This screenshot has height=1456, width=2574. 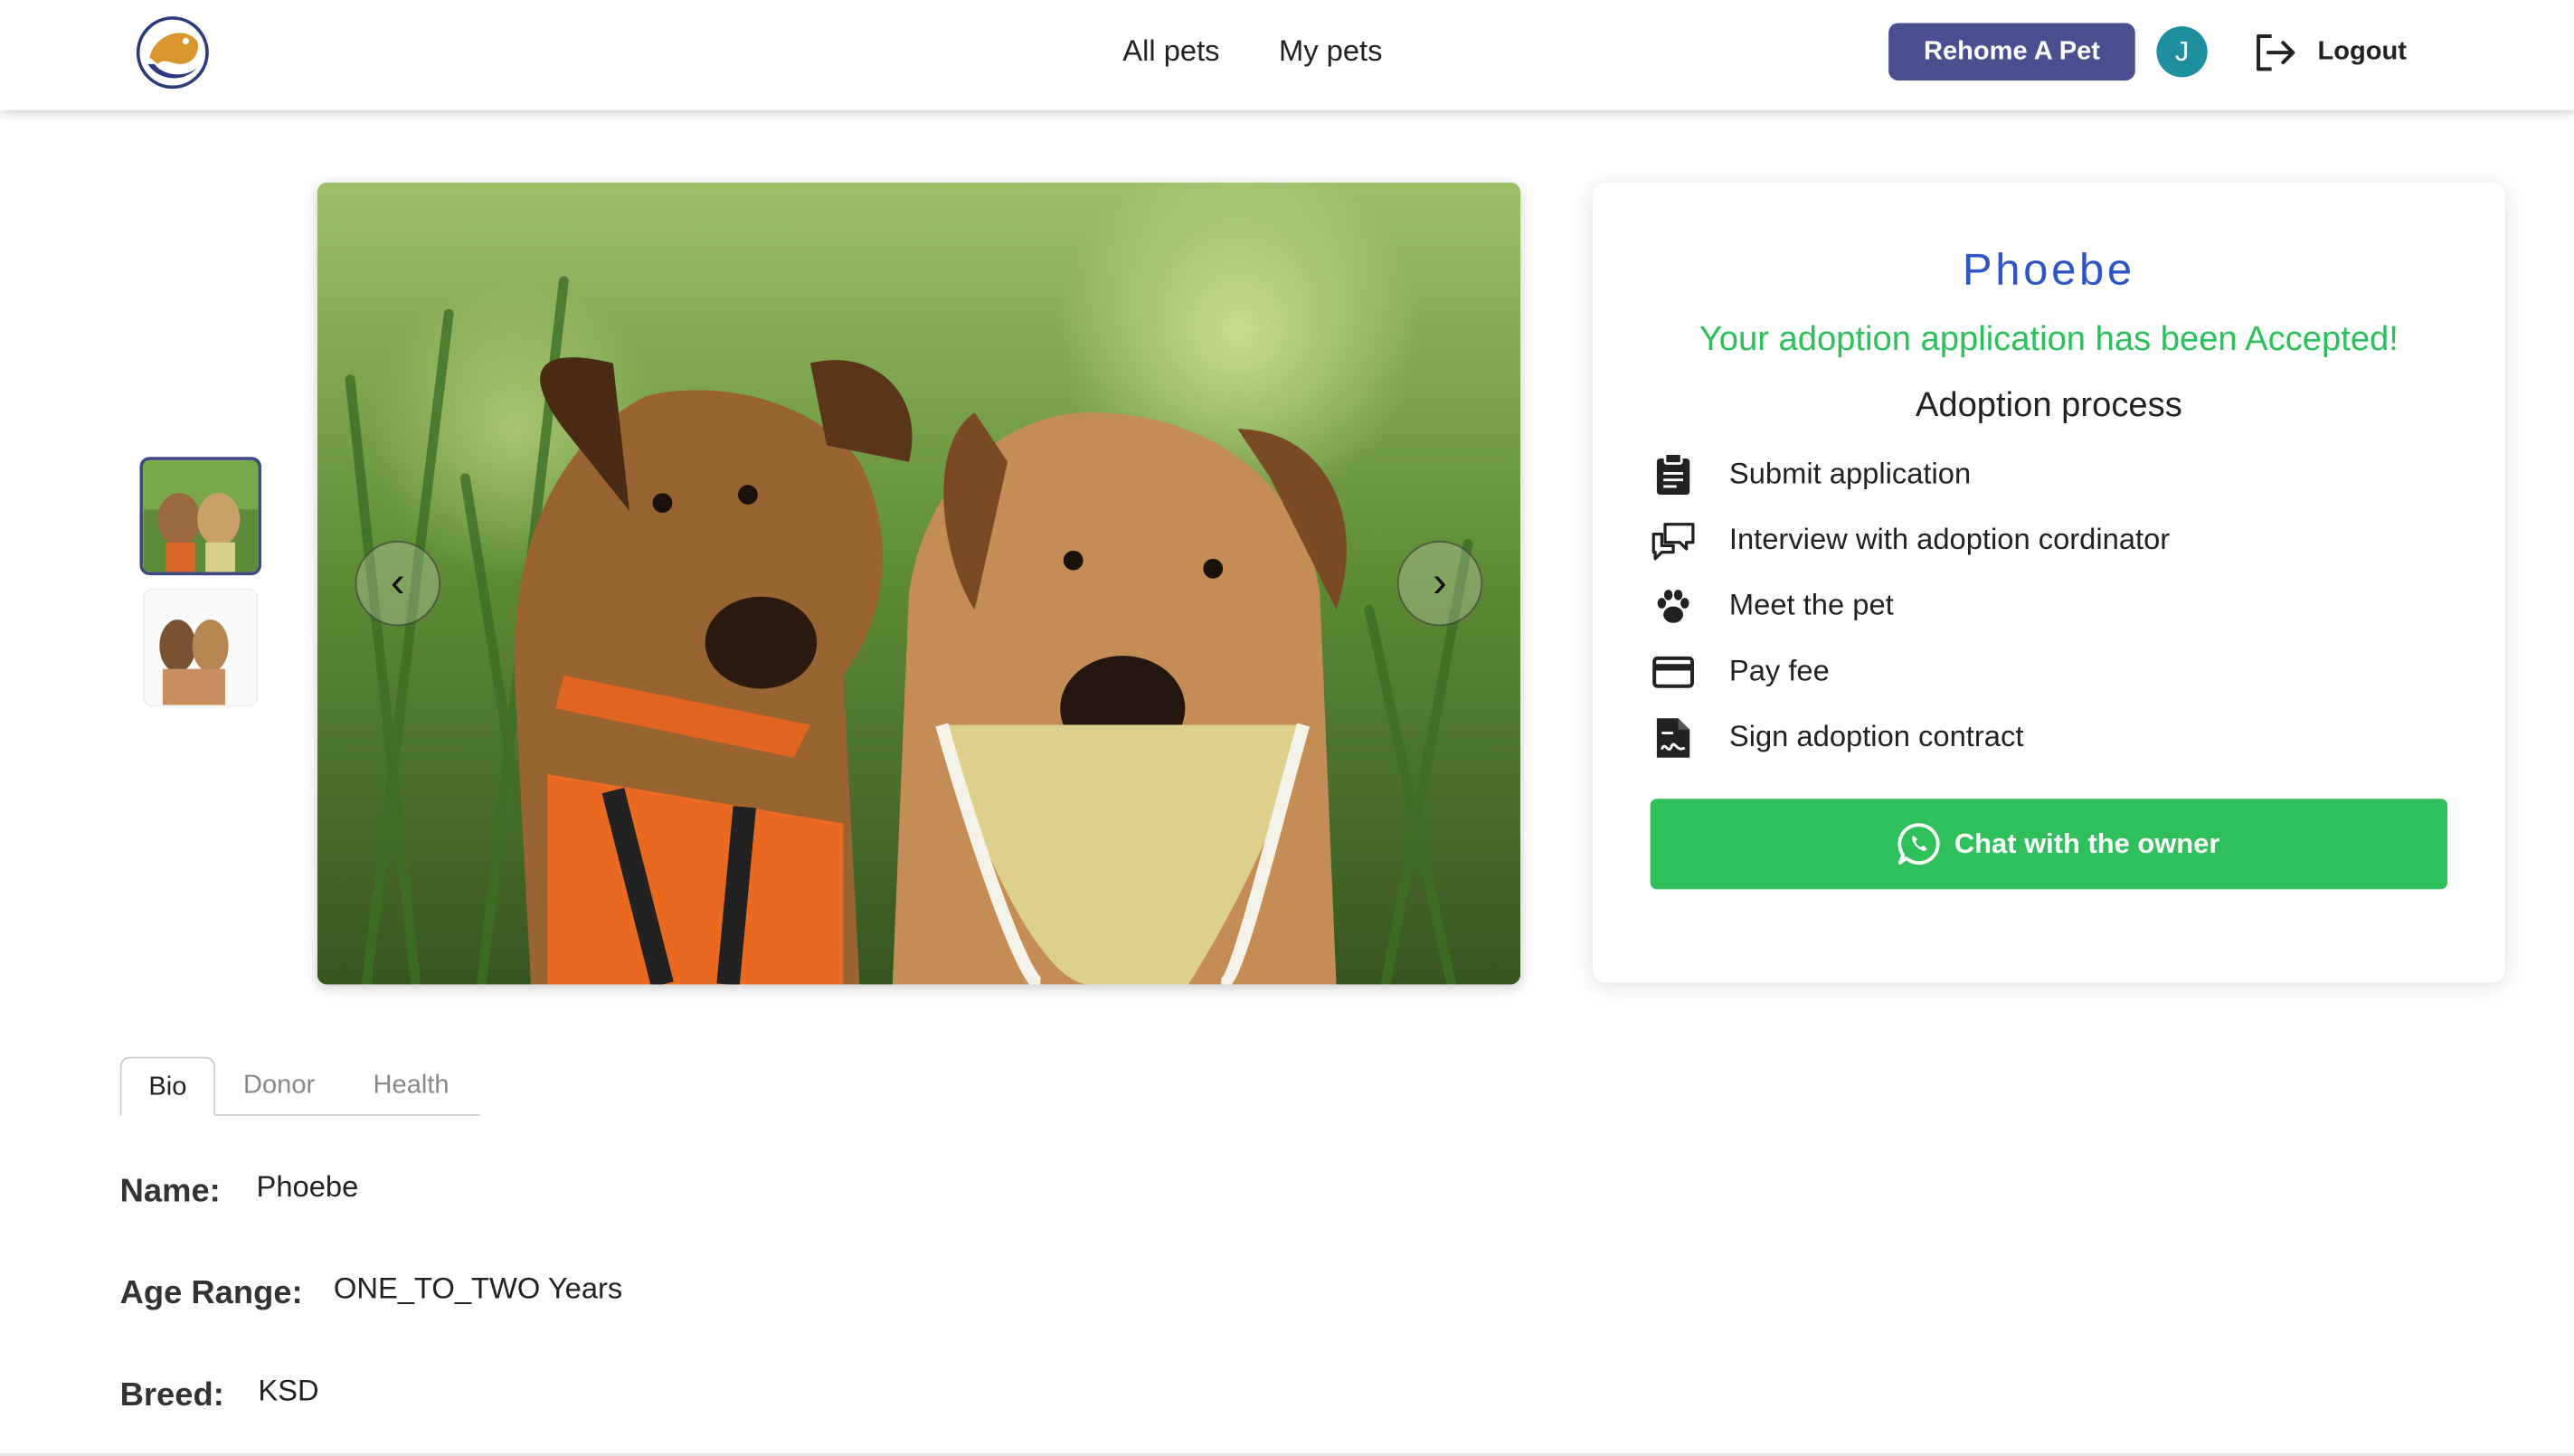 I want to click on carousel-next-button: ›, so click(x=1439, y=583).